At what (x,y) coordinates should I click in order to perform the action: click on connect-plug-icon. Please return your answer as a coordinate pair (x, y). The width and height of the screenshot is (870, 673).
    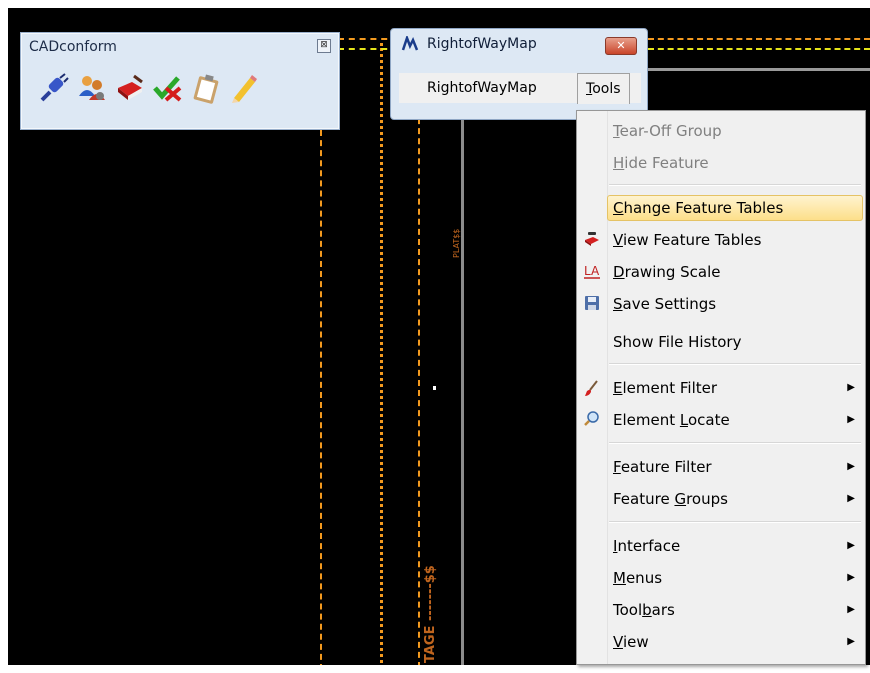
    Looking at the image, I should click on (54, 88).